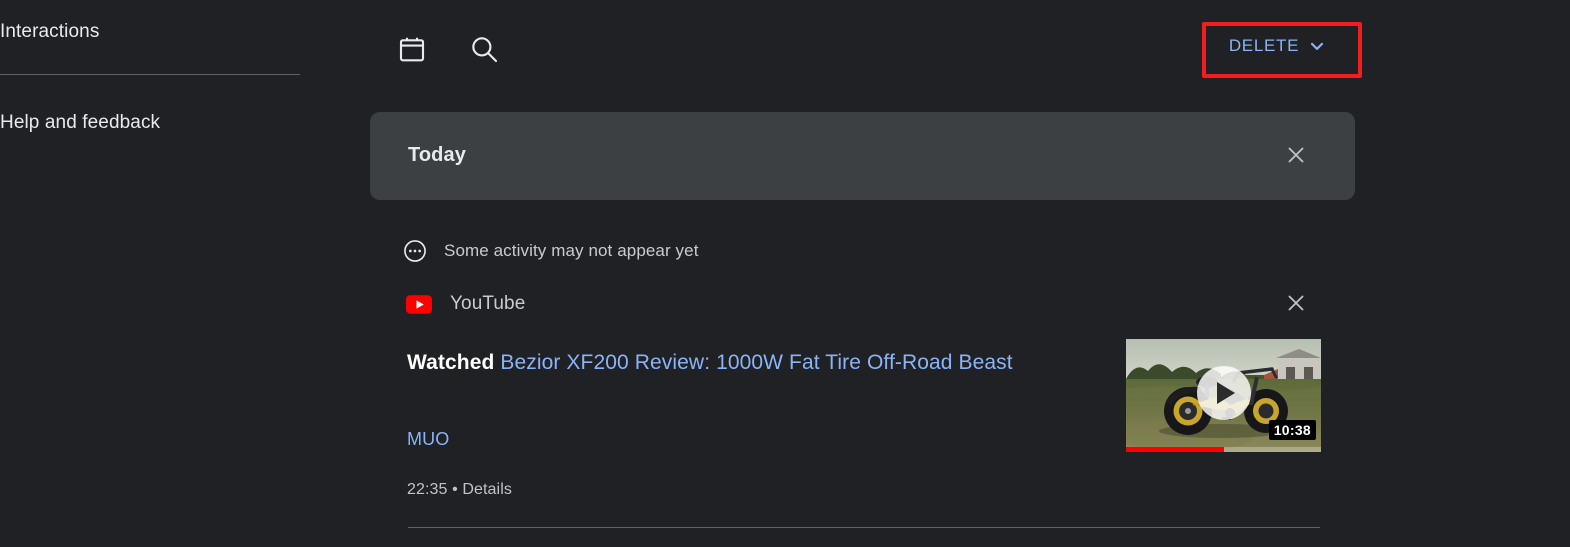 The image size is (1570, 547). Describe the element at coordinates (459, 490) in the screenshot. I see `activity-entry-meta: 22:35 • Details` at that location.